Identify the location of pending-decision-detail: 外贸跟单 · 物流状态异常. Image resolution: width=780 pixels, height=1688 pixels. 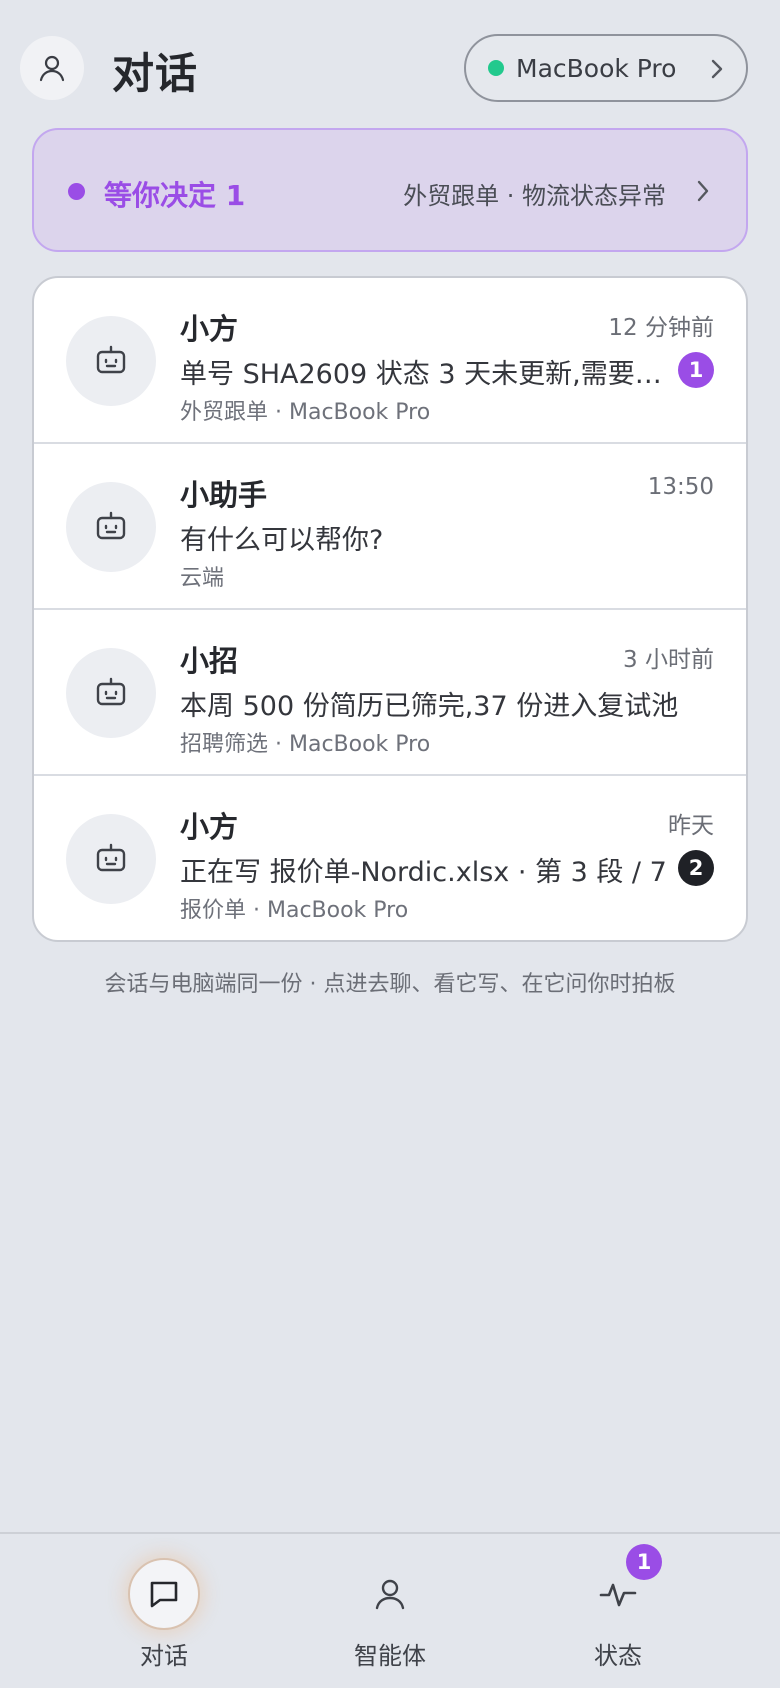
(534, 196).